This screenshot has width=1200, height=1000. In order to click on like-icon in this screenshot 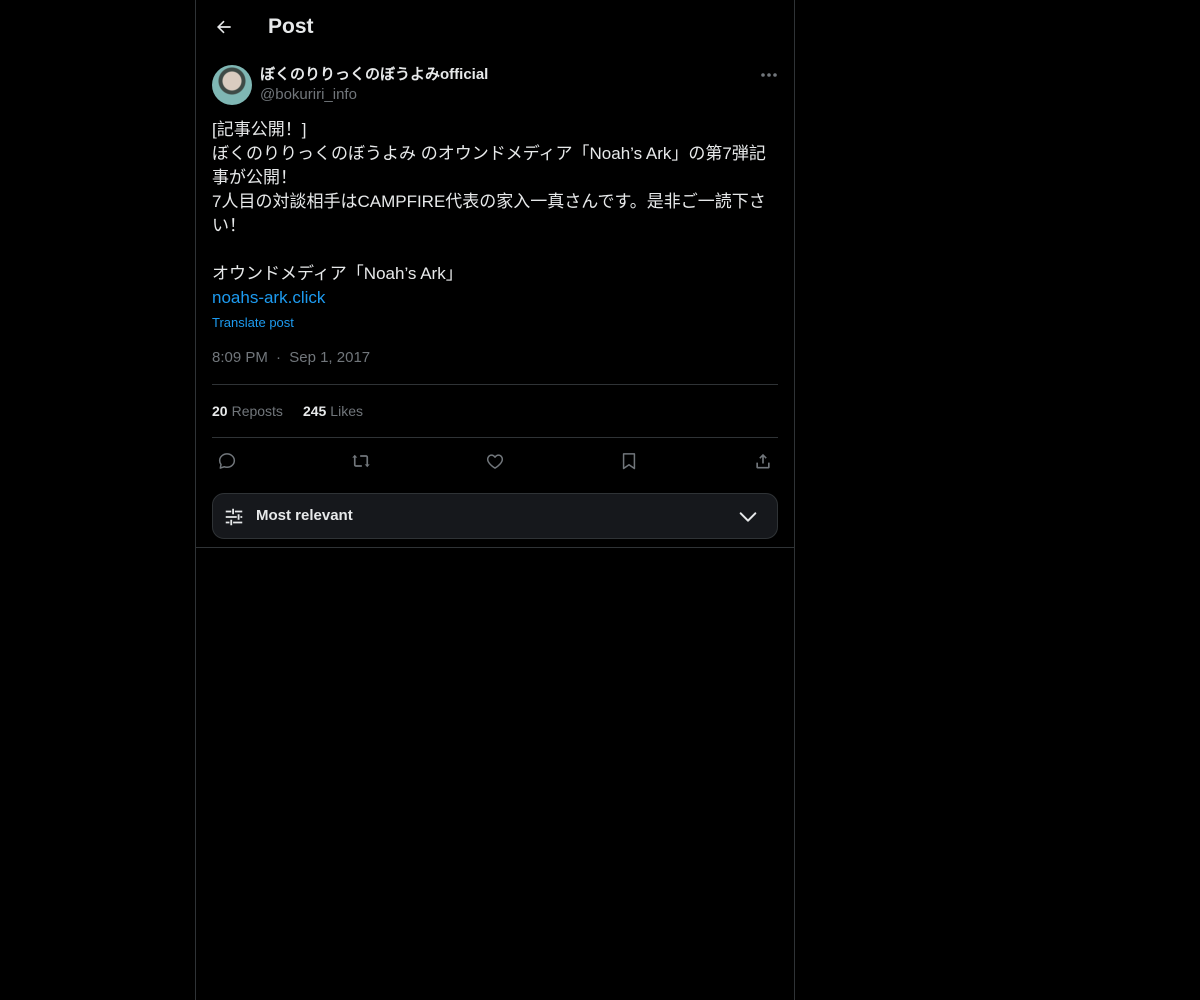, I will do `click(495, 461)`.